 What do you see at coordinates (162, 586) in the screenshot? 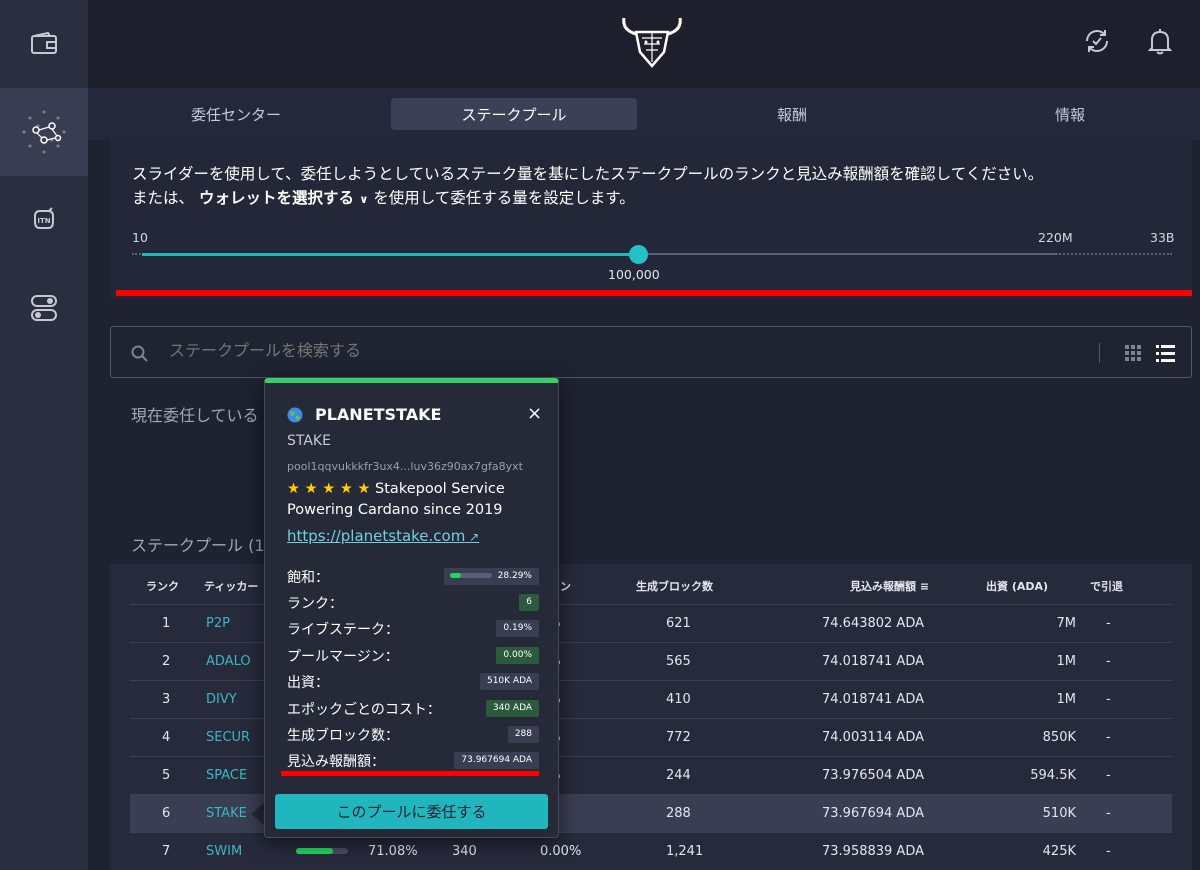
I see `header-rank: ランク` at bounding box center [162, 586].